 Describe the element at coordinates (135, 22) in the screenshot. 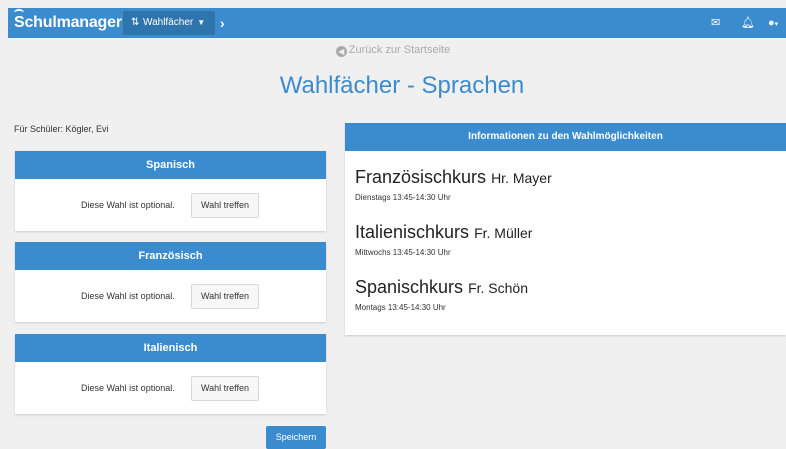

I see `sort-list-icon: ⇅` at that location.